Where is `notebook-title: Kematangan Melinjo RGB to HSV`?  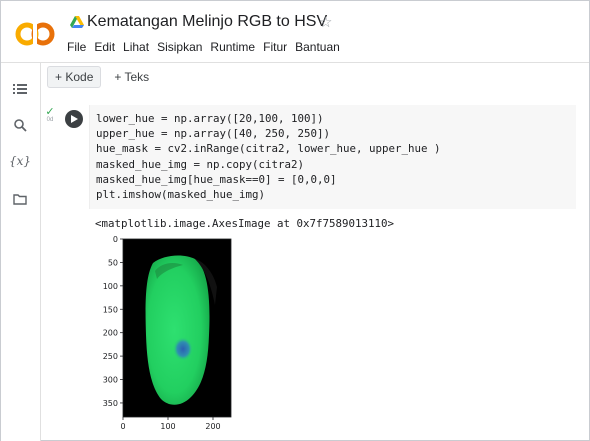 notebook-title: Kematangan Melinjo RGB to HSV is located at coordinates (207, 22).